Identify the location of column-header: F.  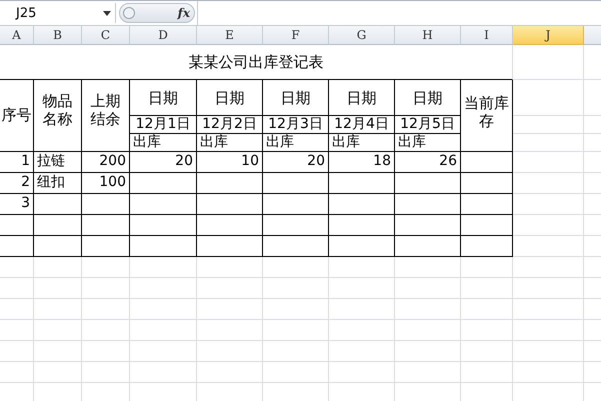
(296, 35).